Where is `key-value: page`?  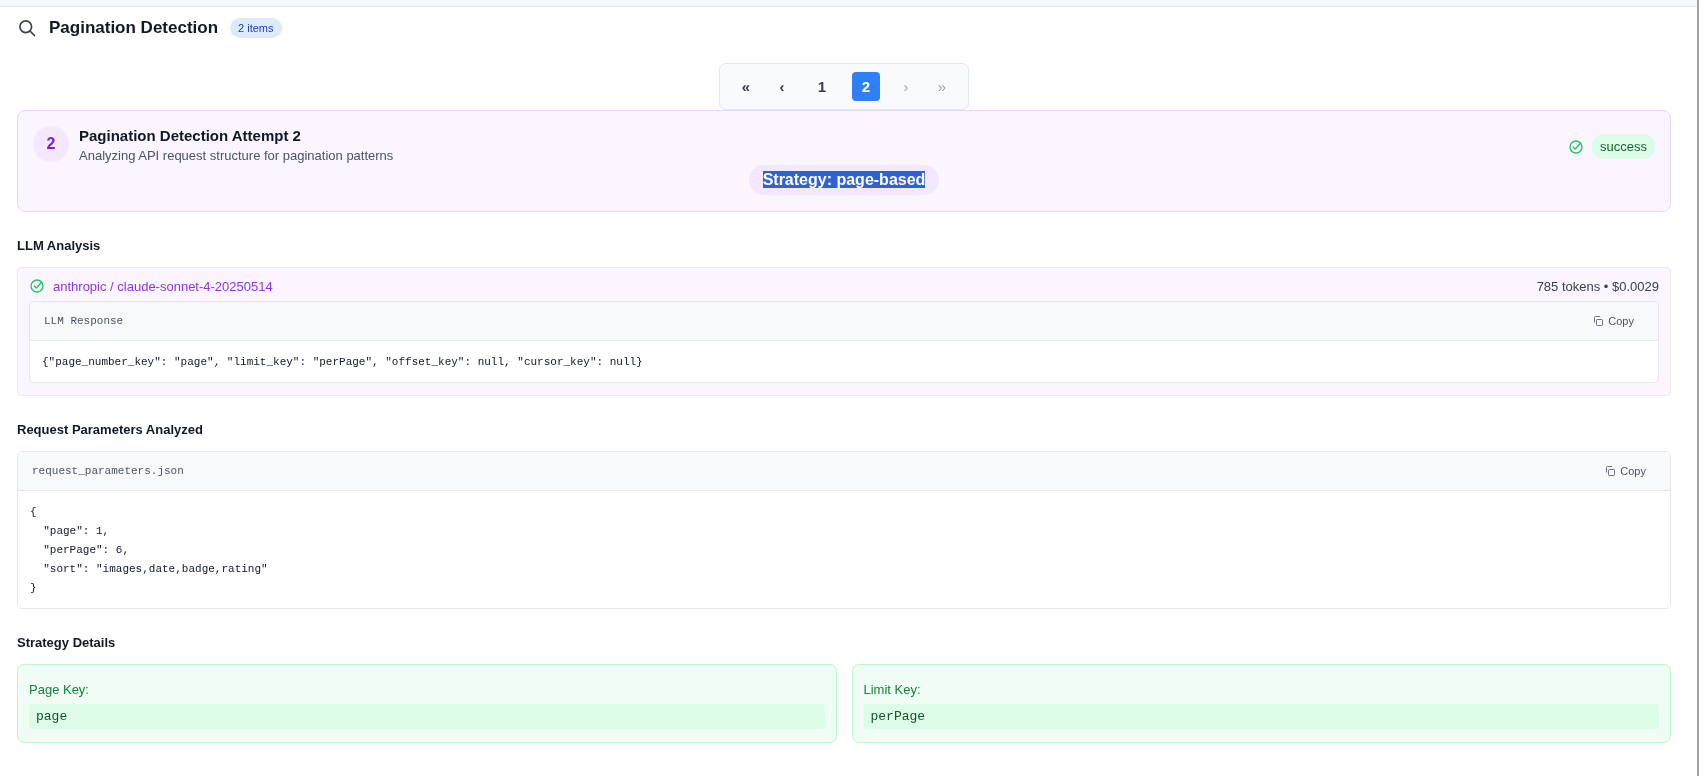 key-value: page is located at coordinates (427, 716).